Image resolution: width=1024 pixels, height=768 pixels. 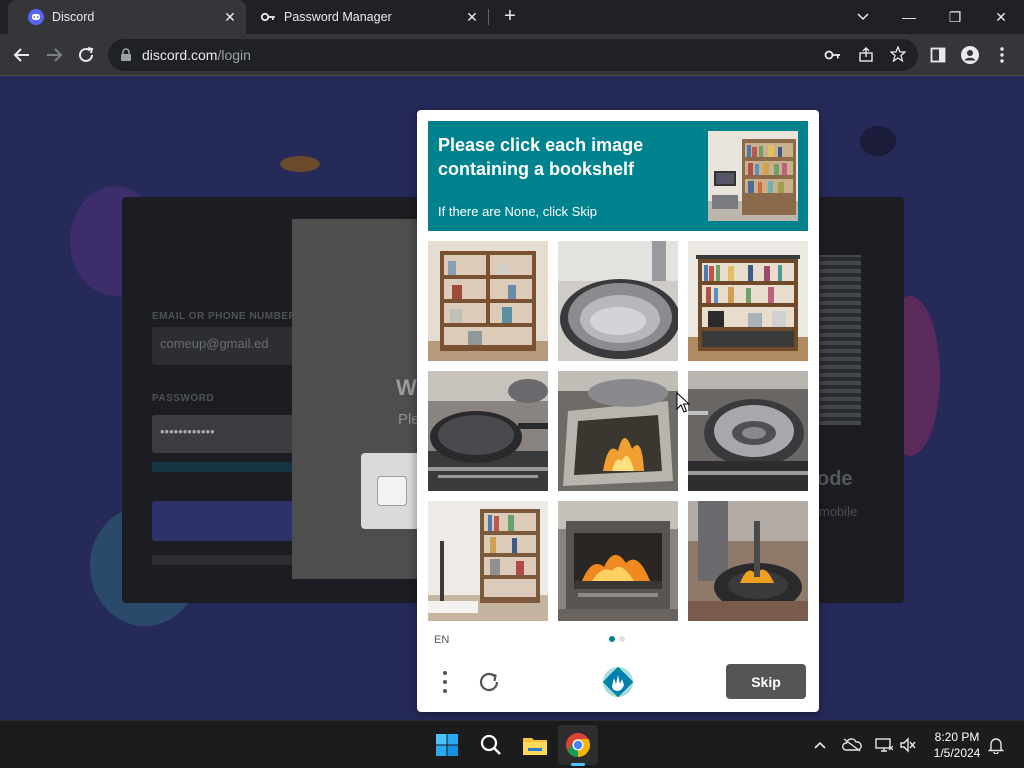 What do you see at coordinates (970, 55) in the screenshot?
I see `profile-icon` at bounding box center [970, 55].